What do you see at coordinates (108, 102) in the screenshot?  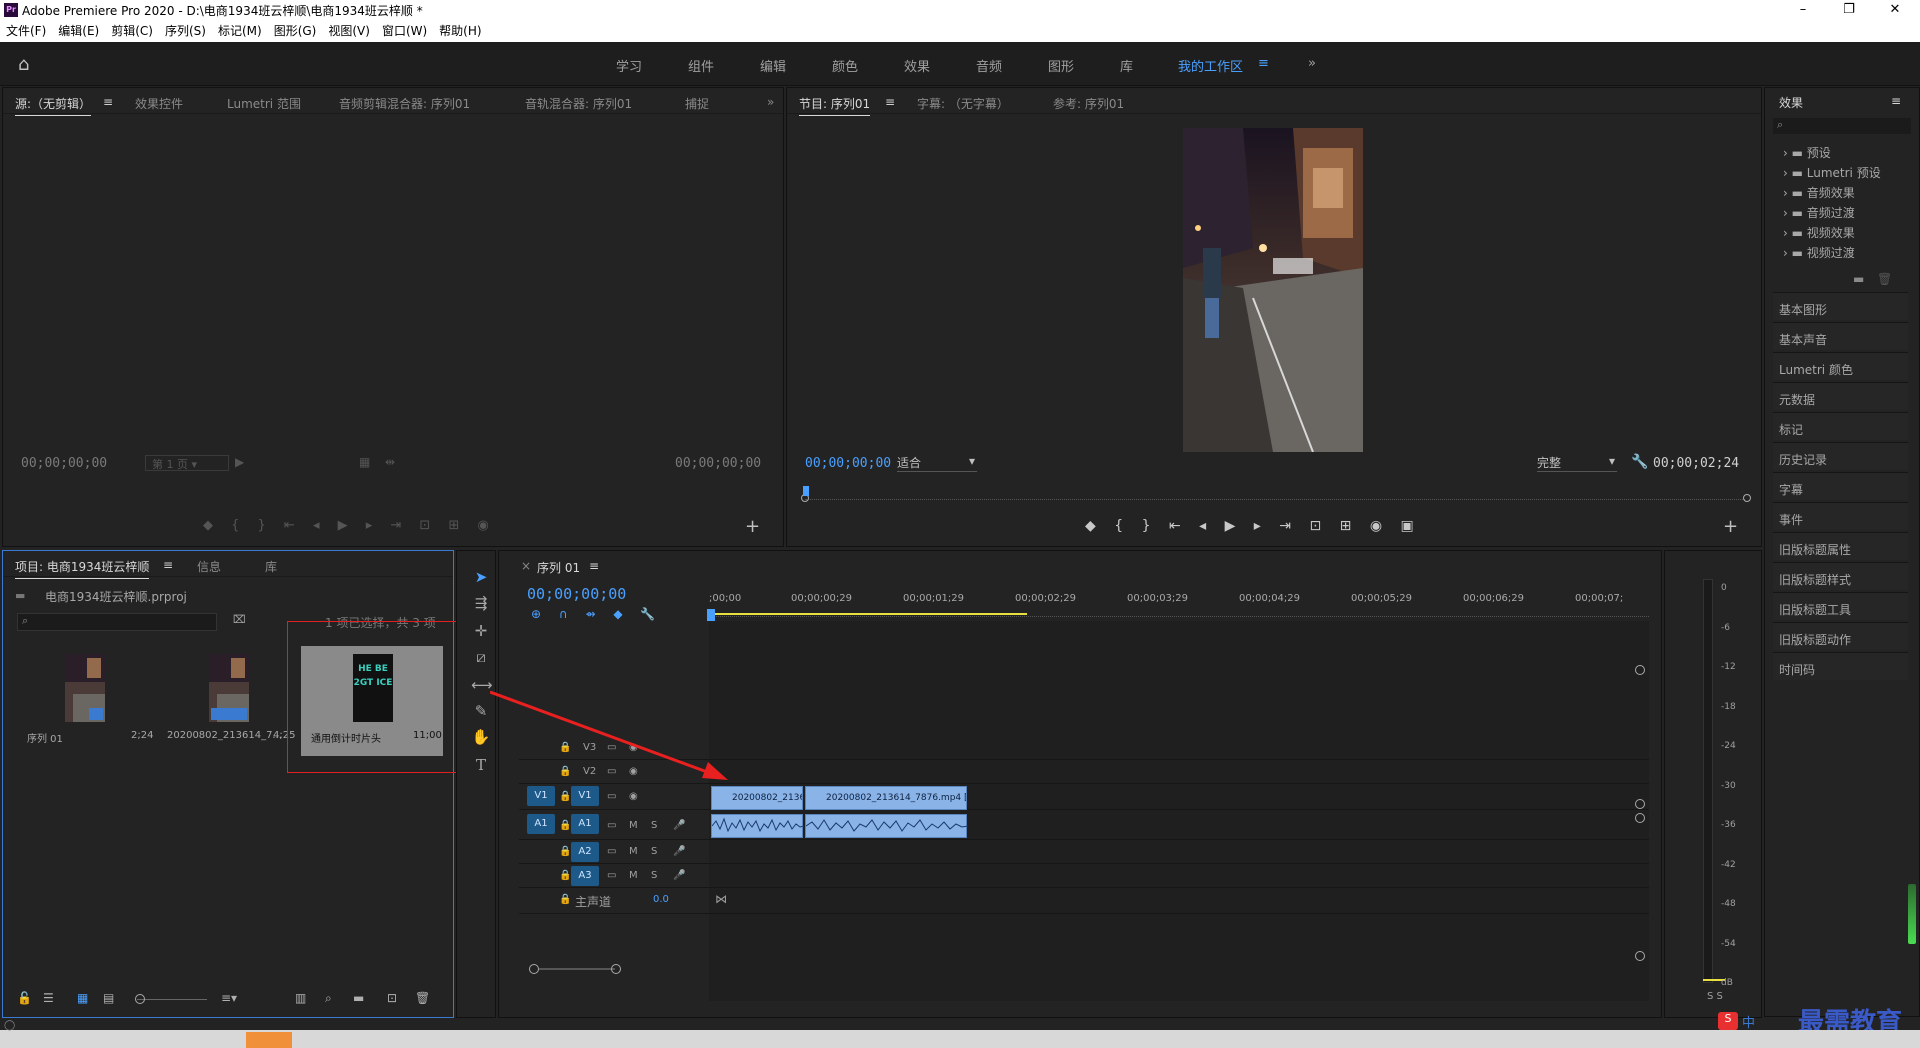 I see `tab-source-menu-icon: ≡` at bounding box center [108, 102].